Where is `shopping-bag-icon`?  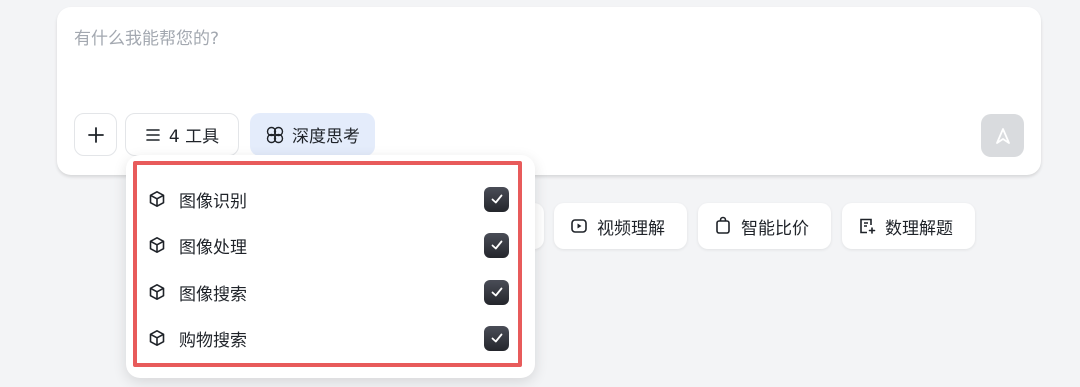
shopping-bag-icon is located at coordinates (723, 225).